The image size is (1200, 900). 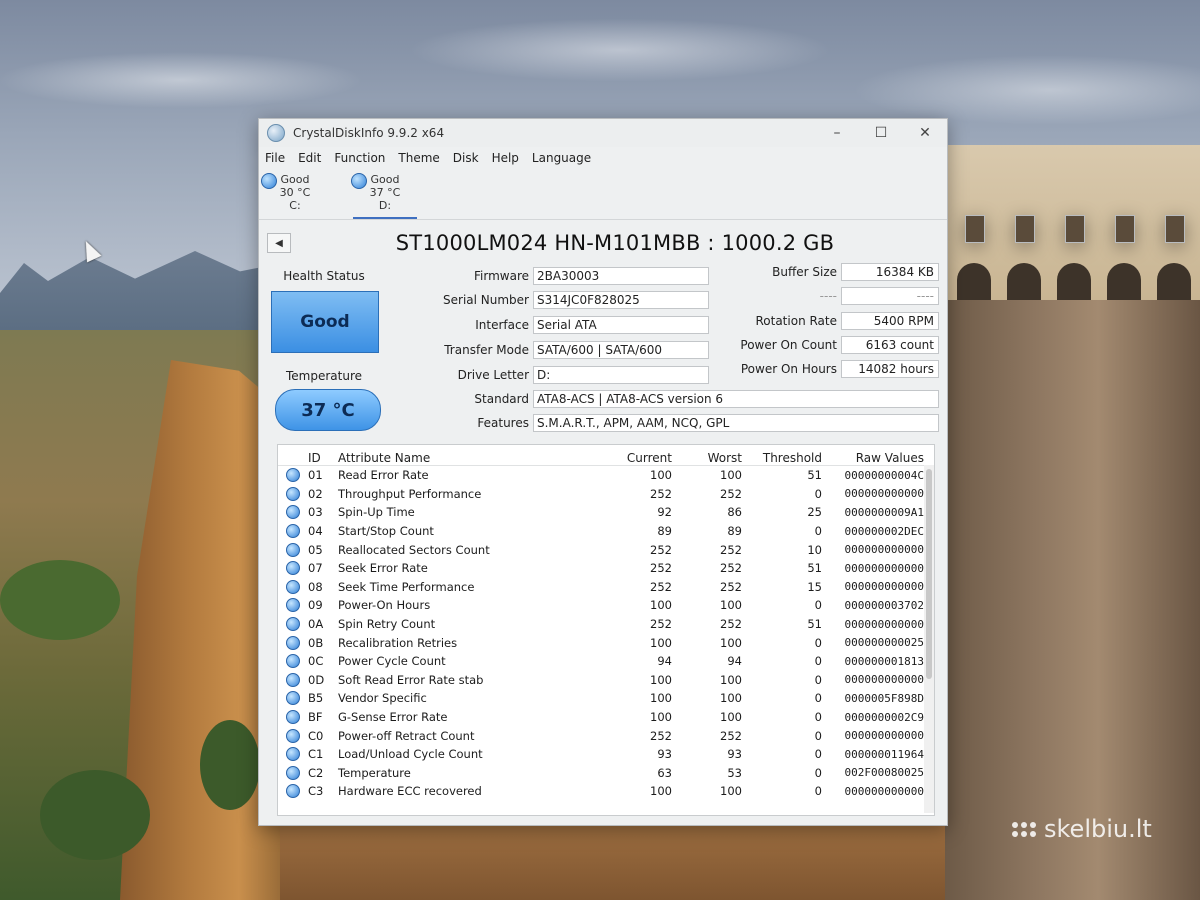 I want to click on menu-file: File, so click(x=275, y=158).